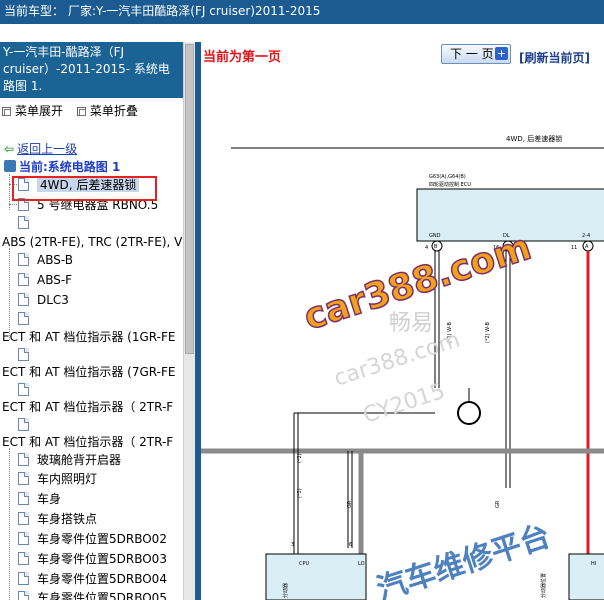 This screenshot has width=604, height=600. I want to click on next-page-button: 下 一 页 +, so click(476, 54).